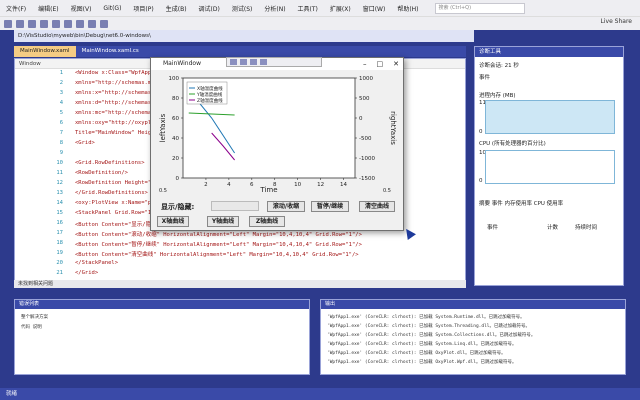 This screenshot has width=640, height=400. What do you see at coordinates (252, 185) in the screenshot?
I see `x-tick-label: 6` at bounding box center [252, 185].